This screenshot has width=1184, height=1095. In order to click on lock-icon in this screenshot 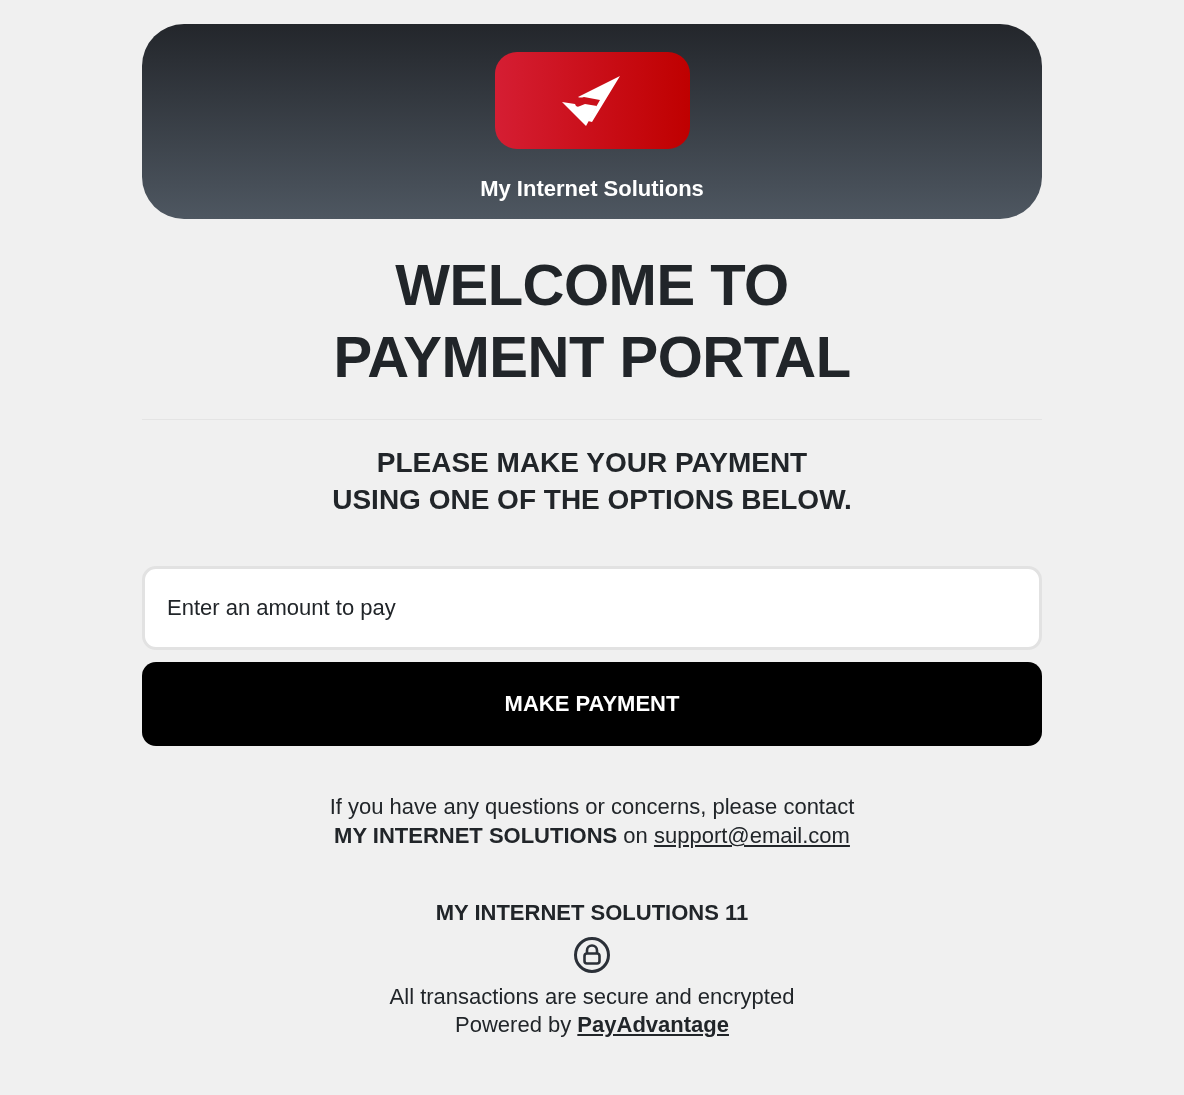, I will do `click(592, 955)`.